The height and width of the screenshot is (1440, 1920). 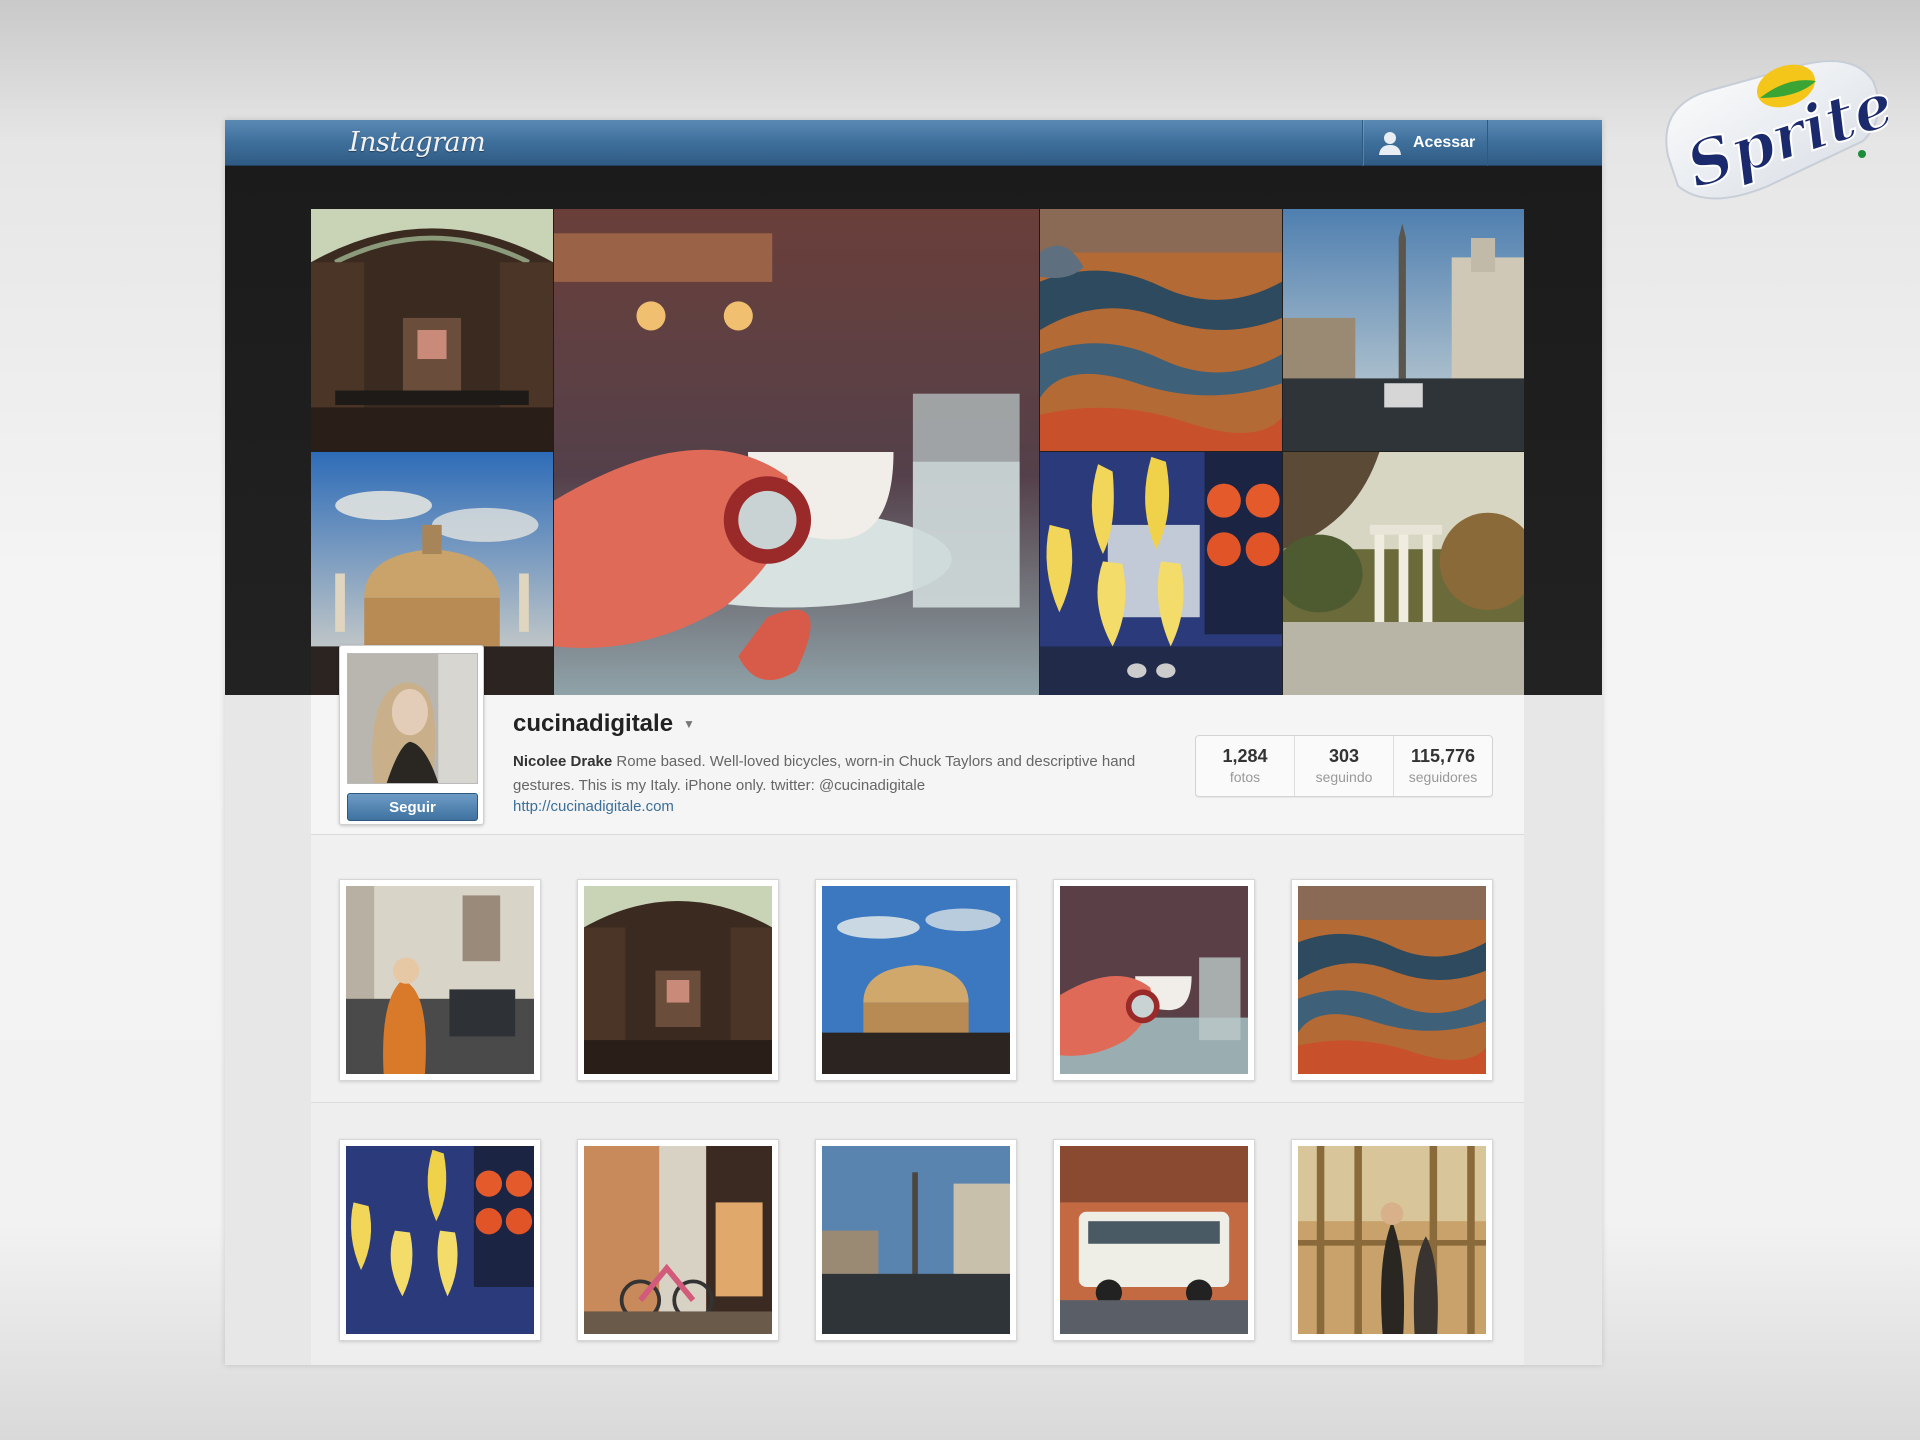 What do you see at coordinates (593, 723) in the screenshot?
I see `username-text: cucinadigitale` at bounding box center [593, 723].